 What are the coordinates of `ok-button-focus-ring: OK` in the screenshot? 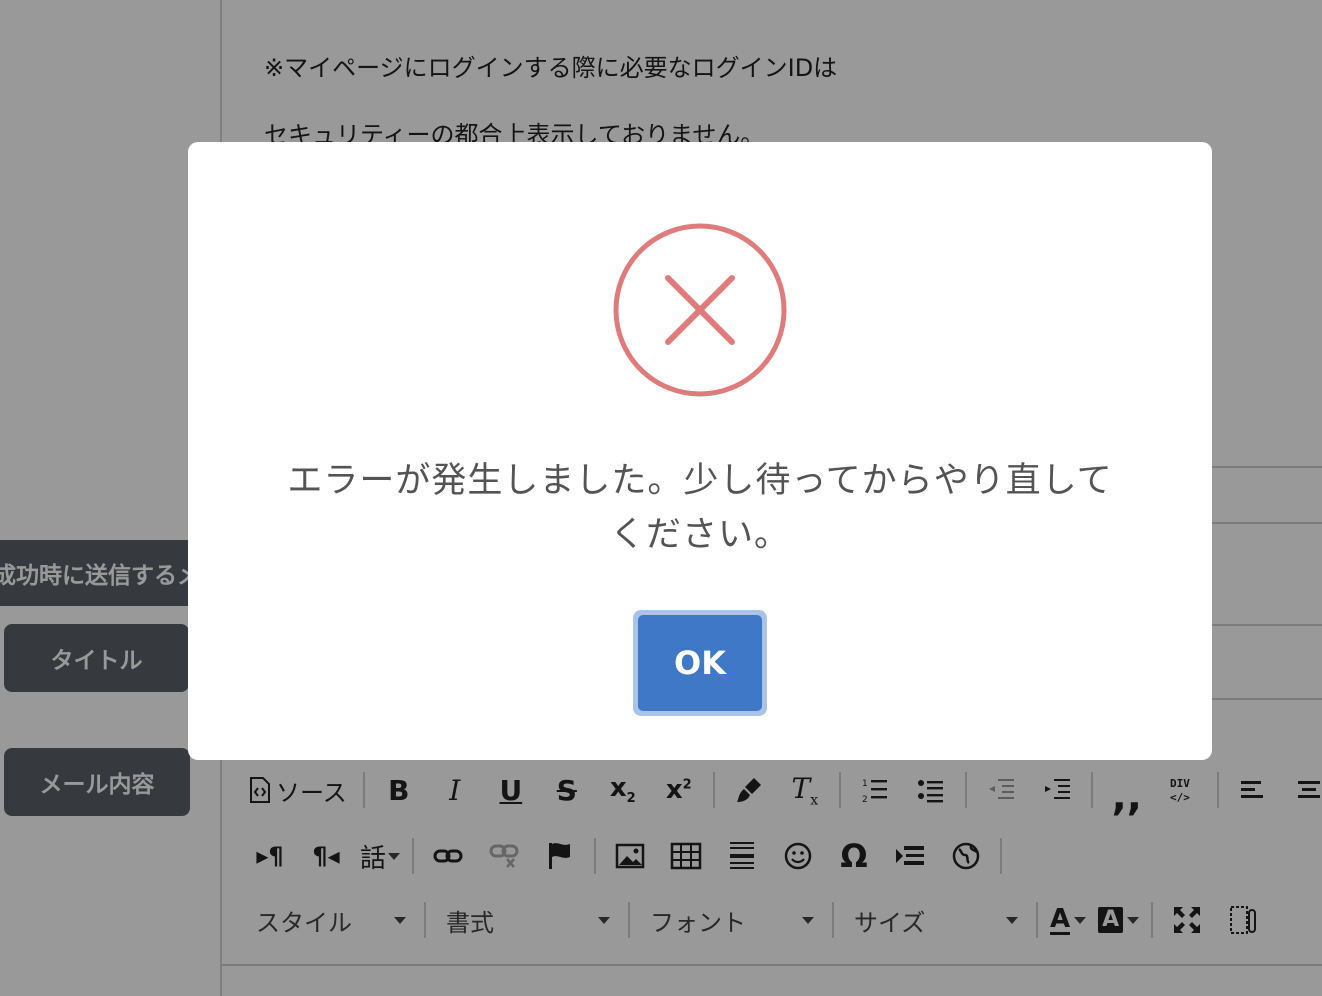 It's located at (700, 663).